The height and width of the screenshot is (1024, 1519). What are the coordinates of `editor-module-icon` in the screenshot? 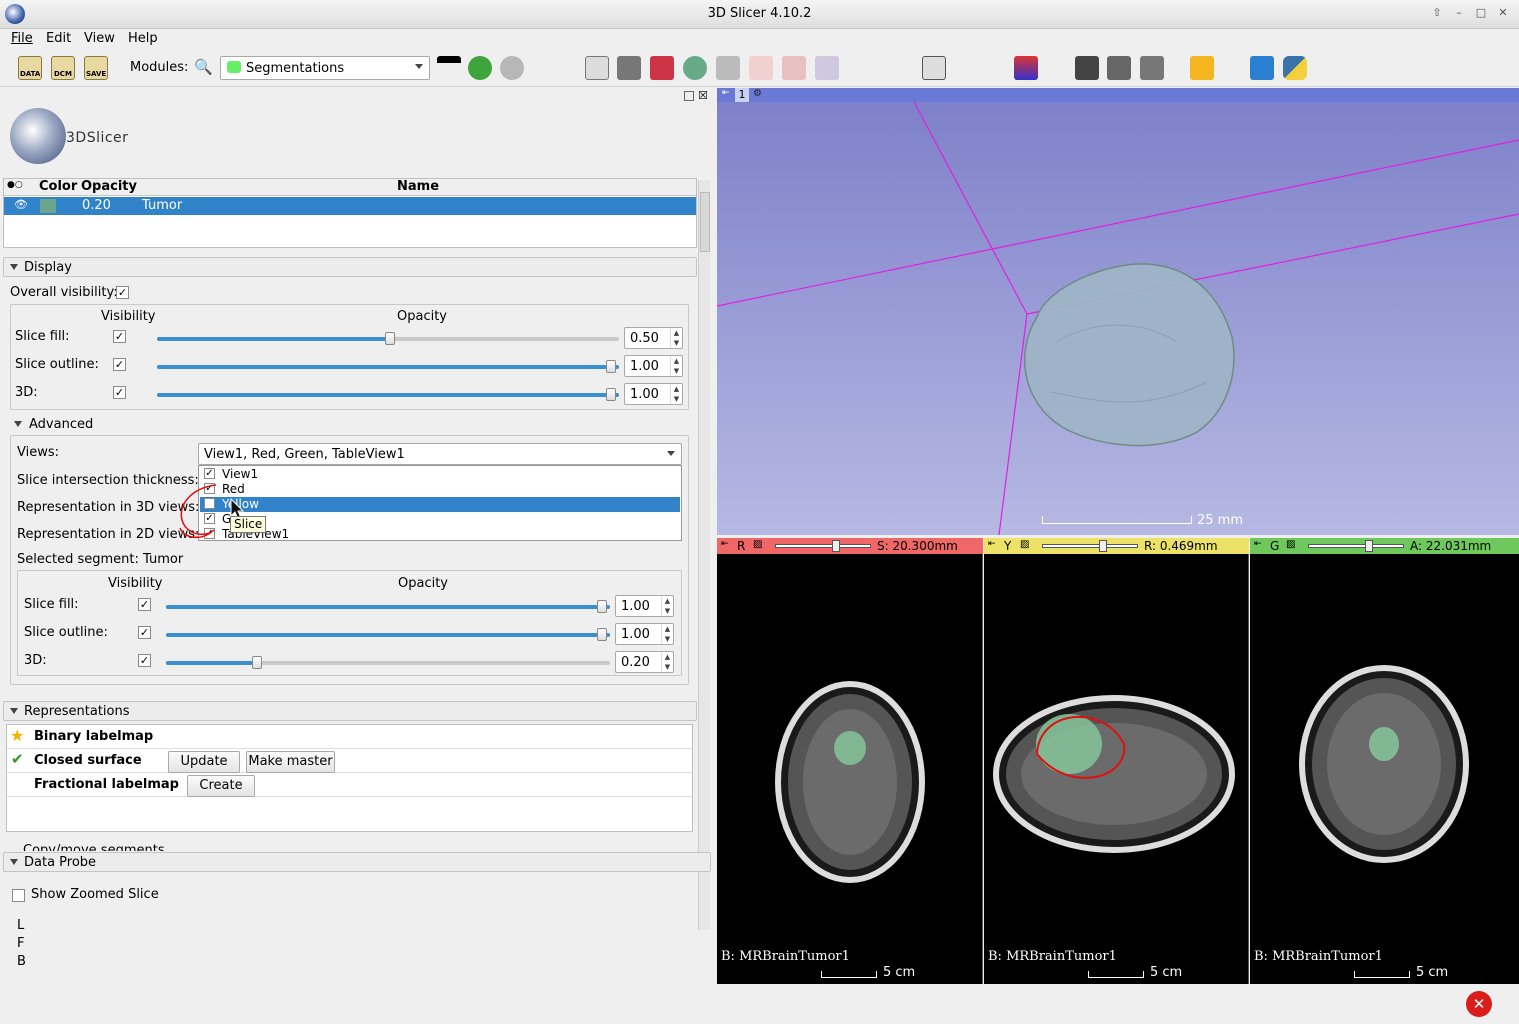 It's located at (794, 68).